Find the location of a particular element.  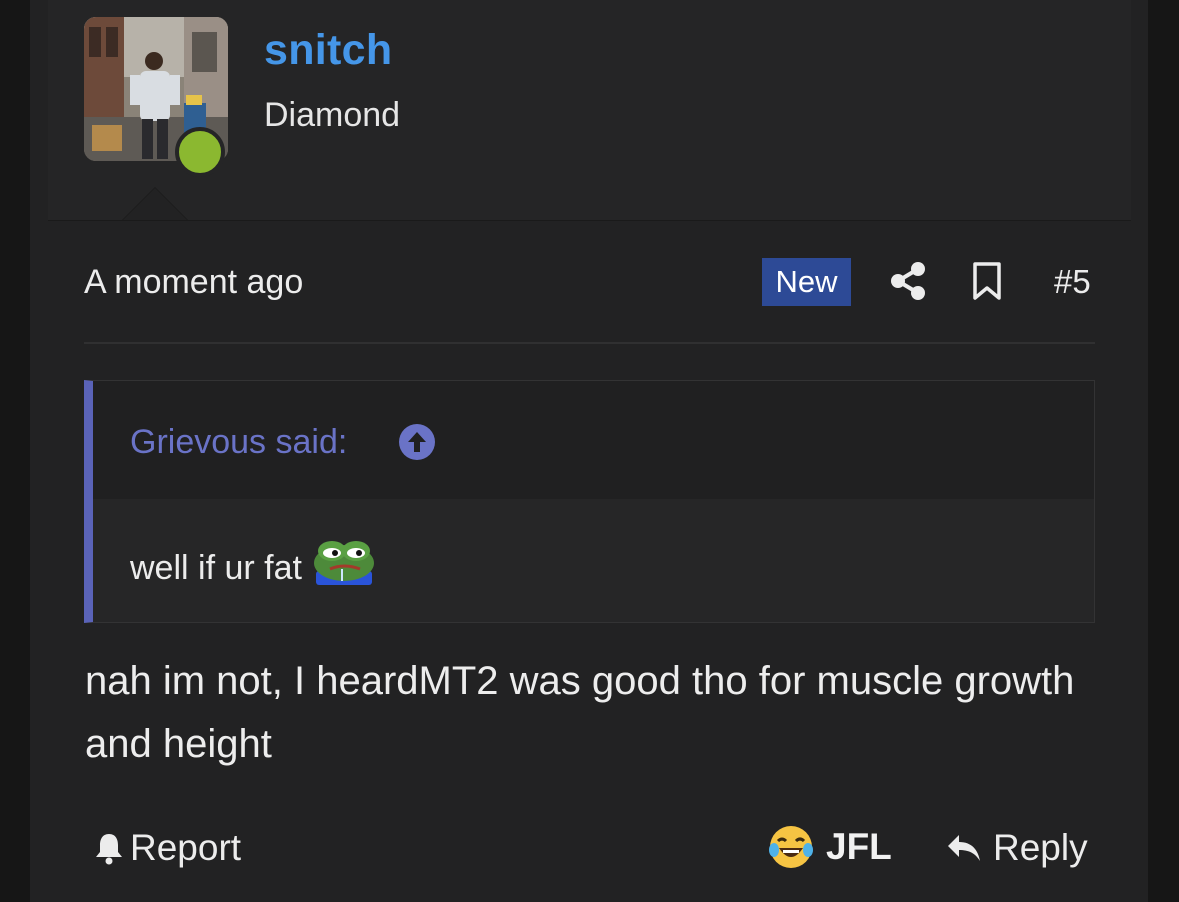

post-timestamp: A moment ago is located at coordinates (193, 282).